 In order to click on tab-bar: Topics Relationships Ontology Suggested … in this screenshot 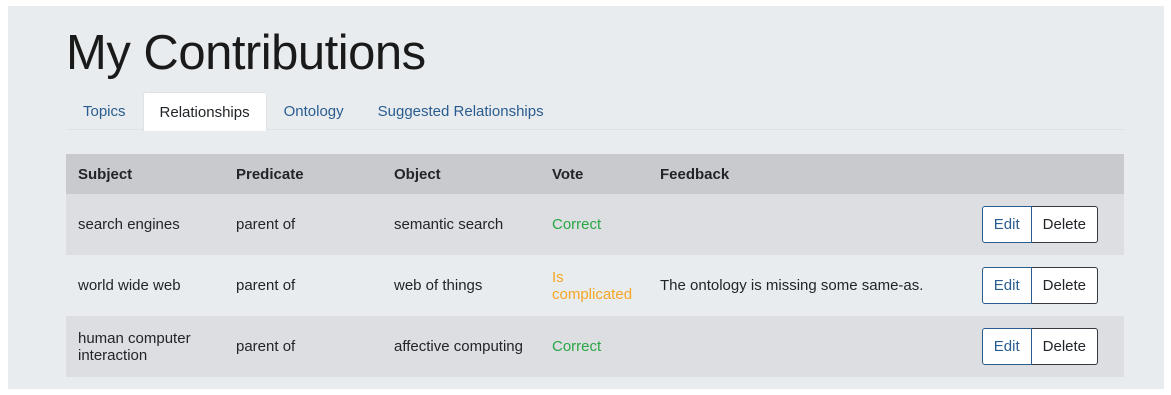, I will do `click(595, 111)`.